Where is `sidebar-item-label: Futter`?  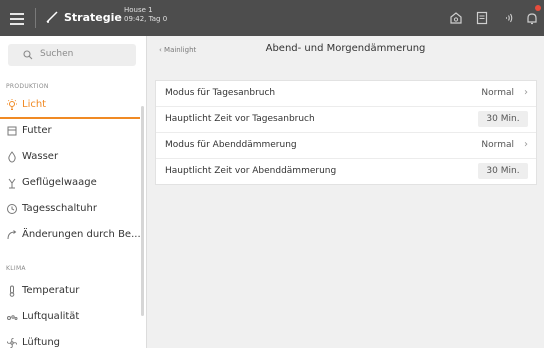 sidebar-item-label: Futter is located at coordinates (37, 130).